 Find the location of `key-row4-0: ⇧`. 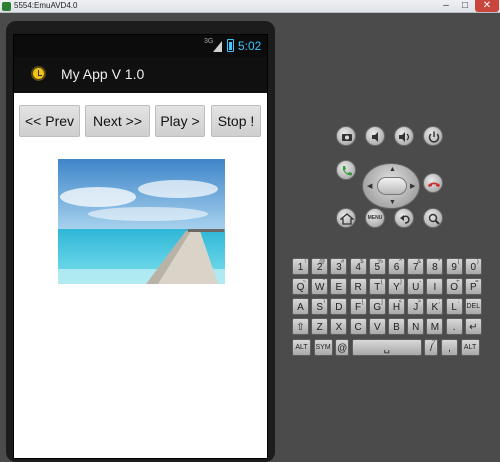

key-row4-0: ⇧ is located at coordinates (300, 326).